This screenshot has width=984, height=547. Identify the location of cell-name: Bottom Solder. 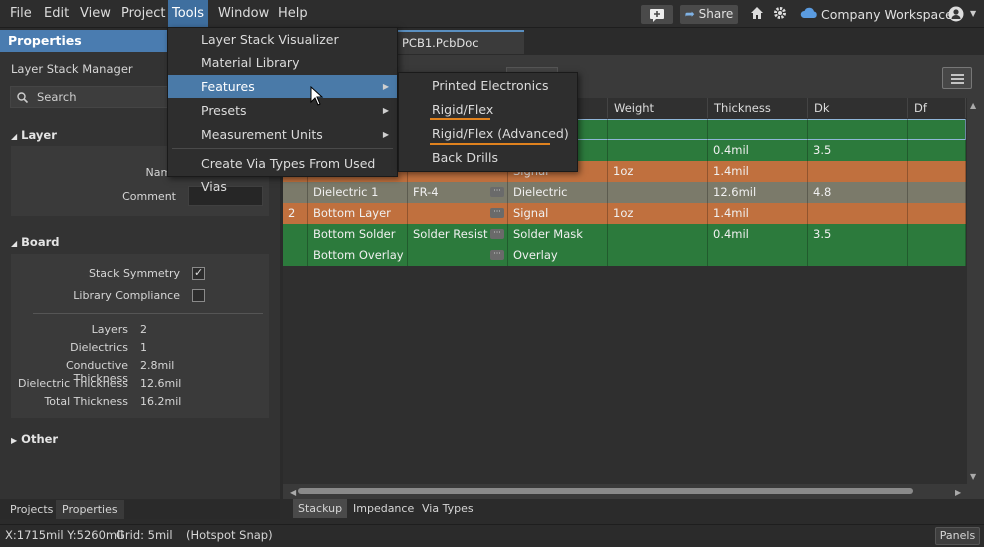
(358, 234).